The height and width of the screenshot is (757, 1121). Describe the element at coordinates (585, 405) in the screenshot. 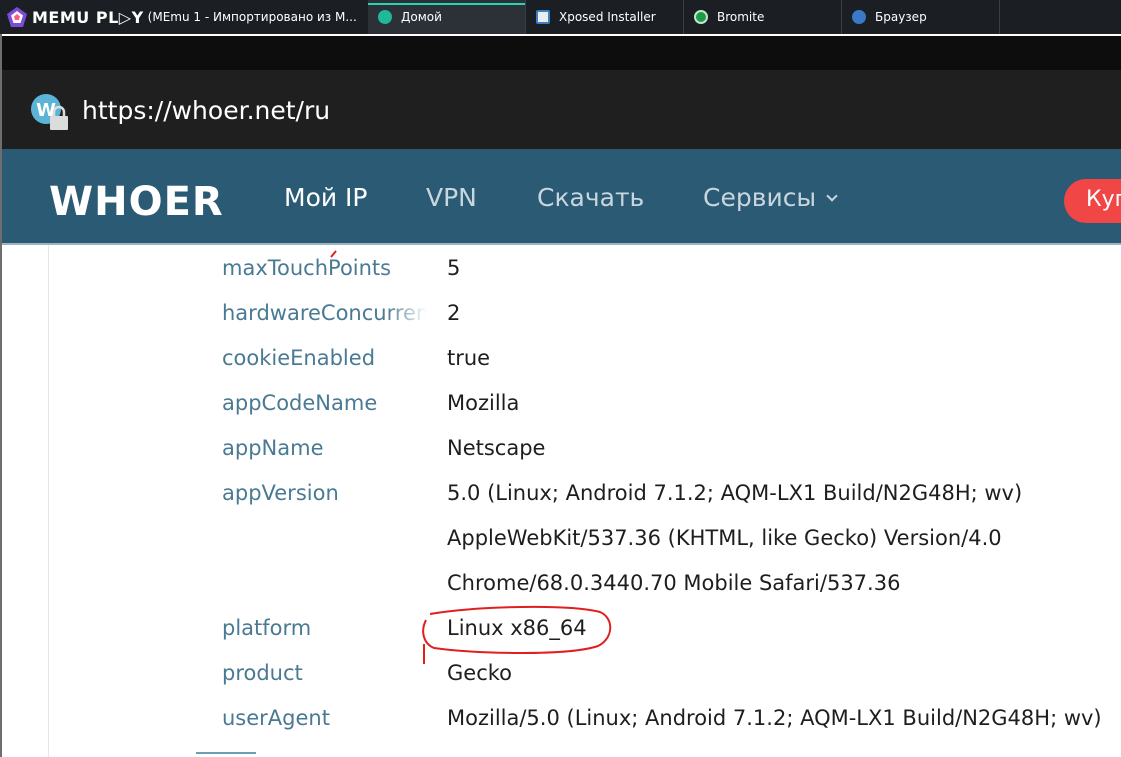

I see `table-row: appCodeName Mozilla` at that location.